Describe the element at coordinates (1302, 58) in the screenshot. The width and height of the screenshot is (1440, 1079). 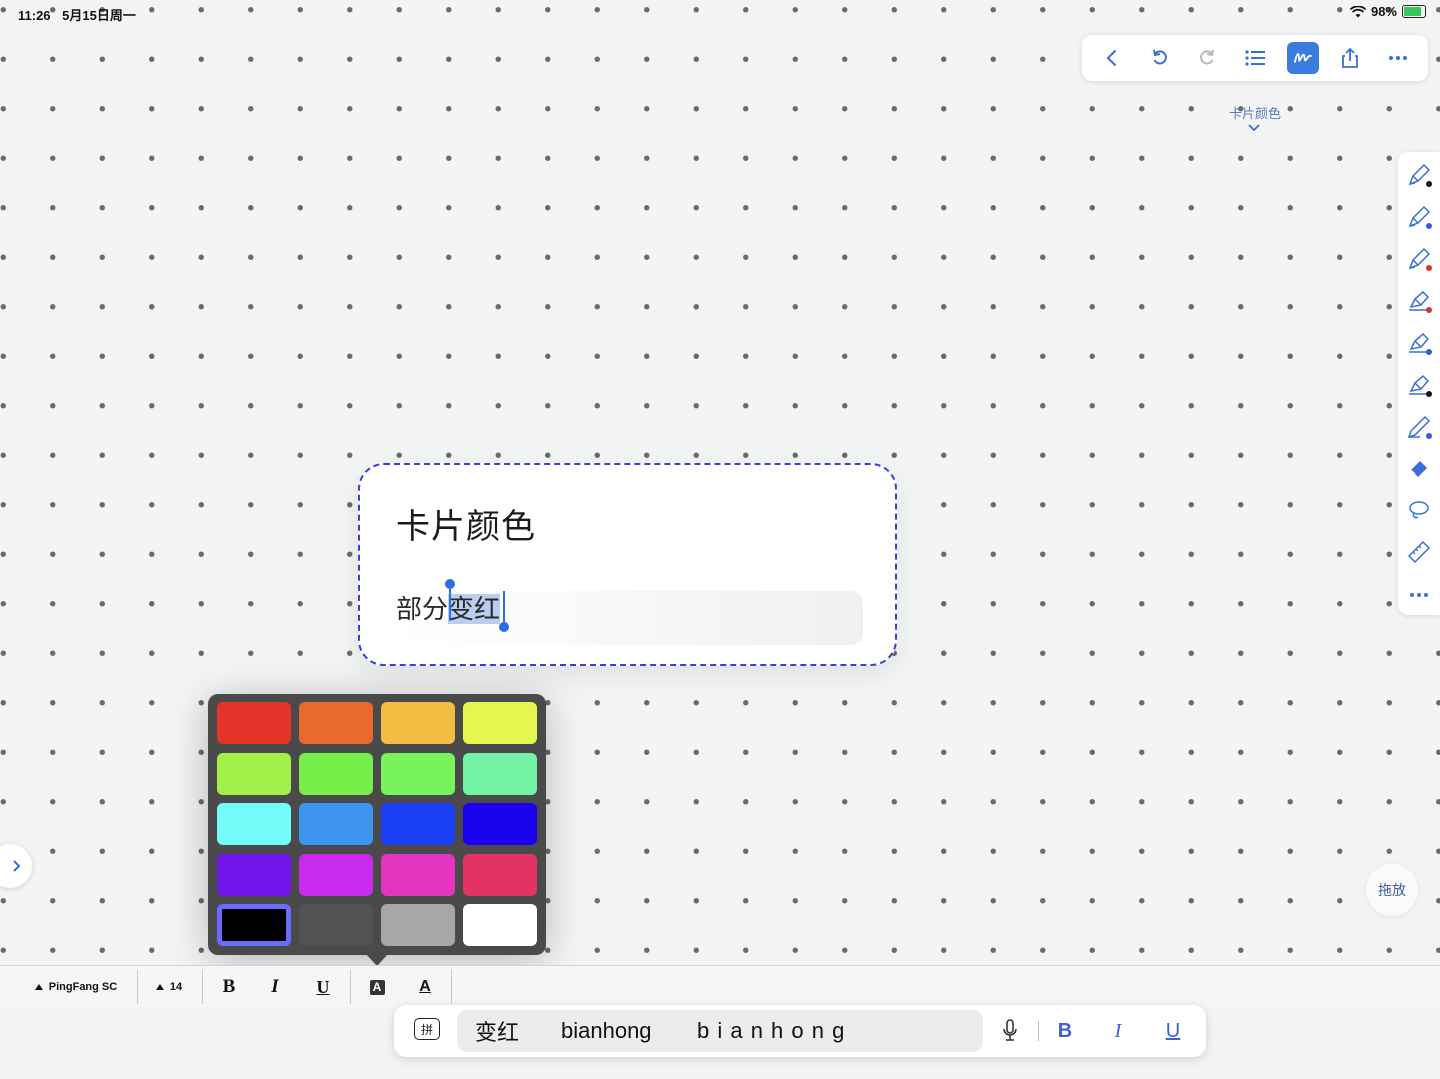
I see `handwriting-icon` at that location.